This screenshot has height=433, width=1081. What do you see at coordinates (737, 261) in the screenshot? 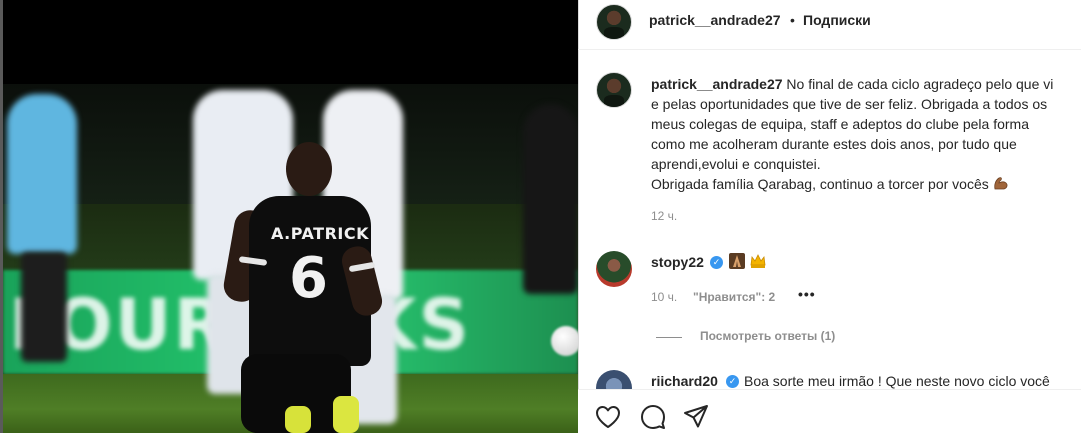
I see `praying-emoji` at bounding box center [737, 261].